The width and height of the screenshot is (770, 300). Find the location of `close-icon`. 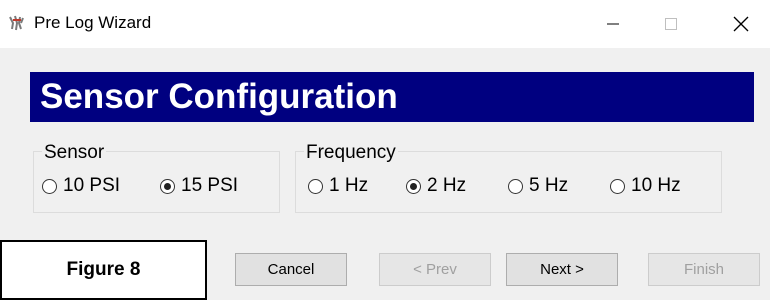

close-icon is located at coordinates (741, 24).